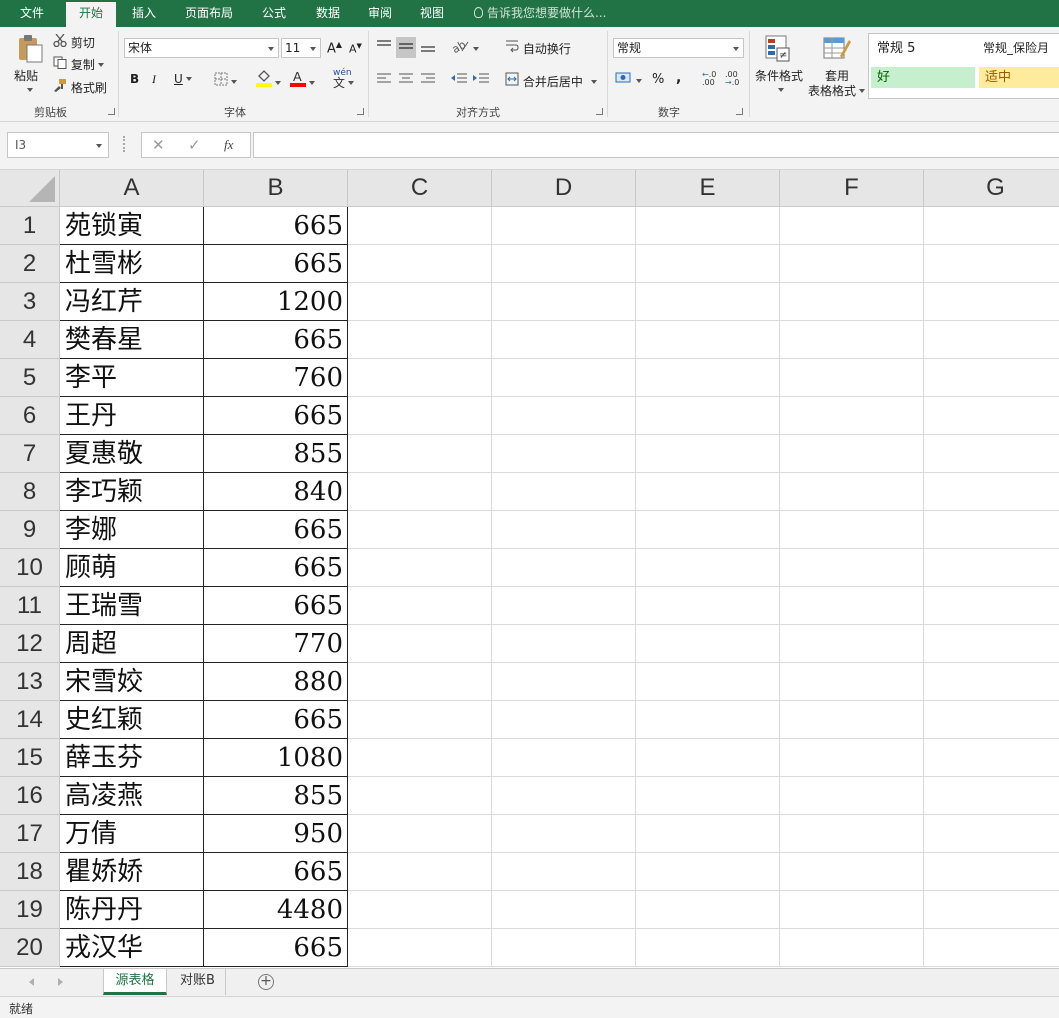  Describe the element at coordinates (30, 758) in the screenshot. I see `row-header: 15` at that location.